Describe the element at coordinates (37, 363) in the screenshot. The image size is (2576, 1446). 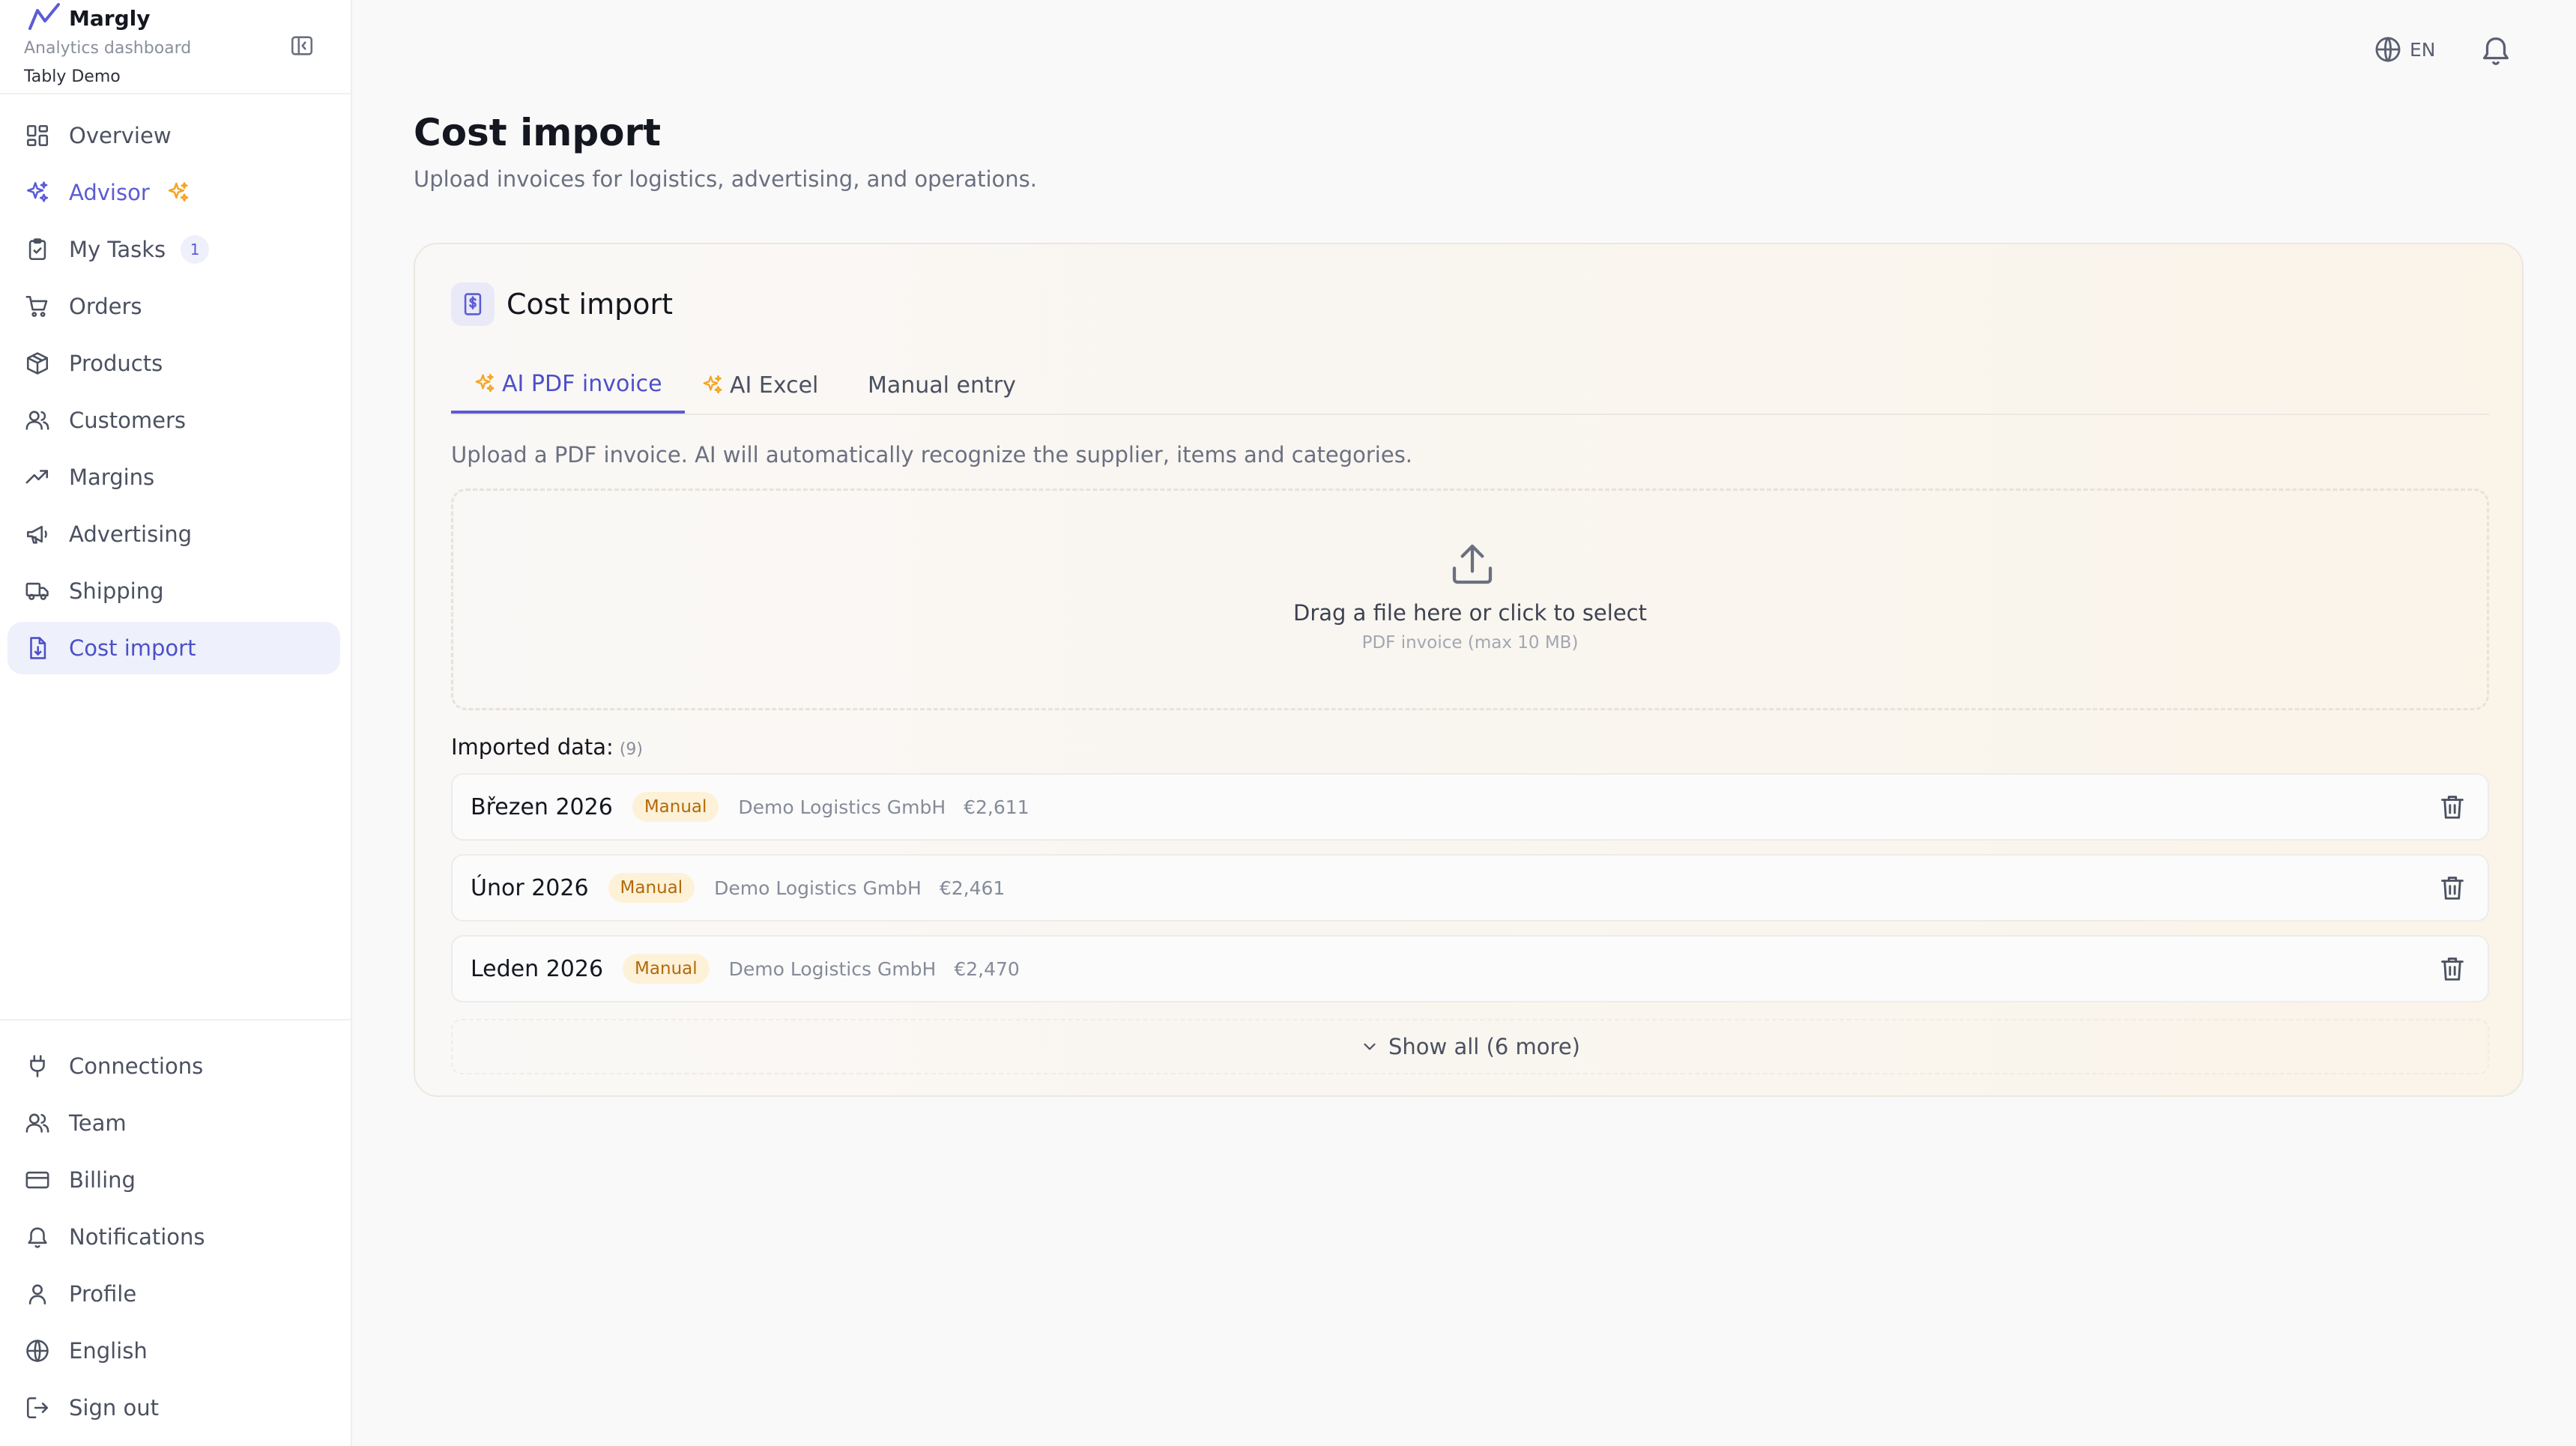
I see `box-icon` at that location.